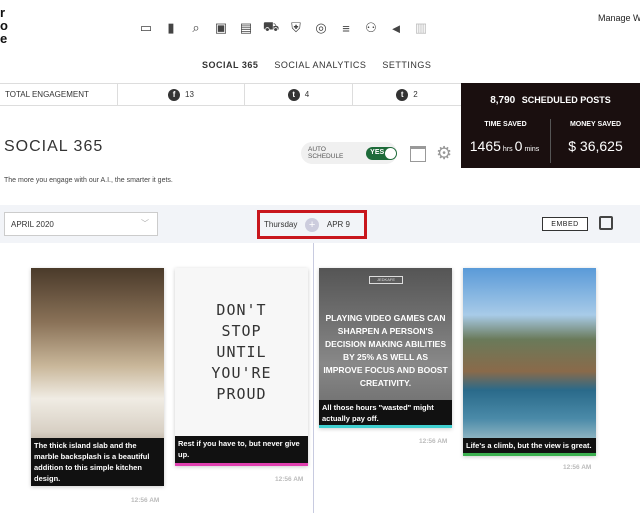 This screenshot has width=640, height=513. What do you see at coordinates (415, 94) in the screenshot?
I see `tumblr-count: 2` at bounding box center [415, 94].